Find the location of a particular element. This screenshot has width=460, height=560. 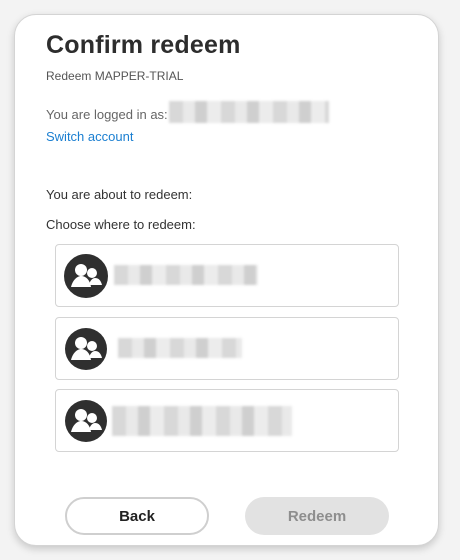

switch-account-link: Switch account is located at coordinates (89, 136).